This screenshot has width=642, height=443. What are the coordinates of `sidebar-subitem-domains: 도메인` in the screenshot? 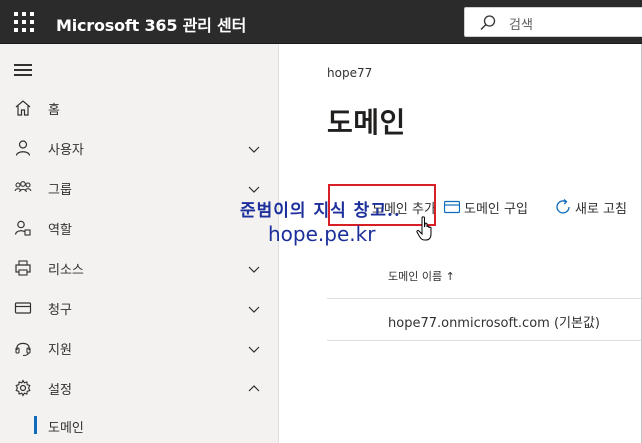 It's located at (139, 426).